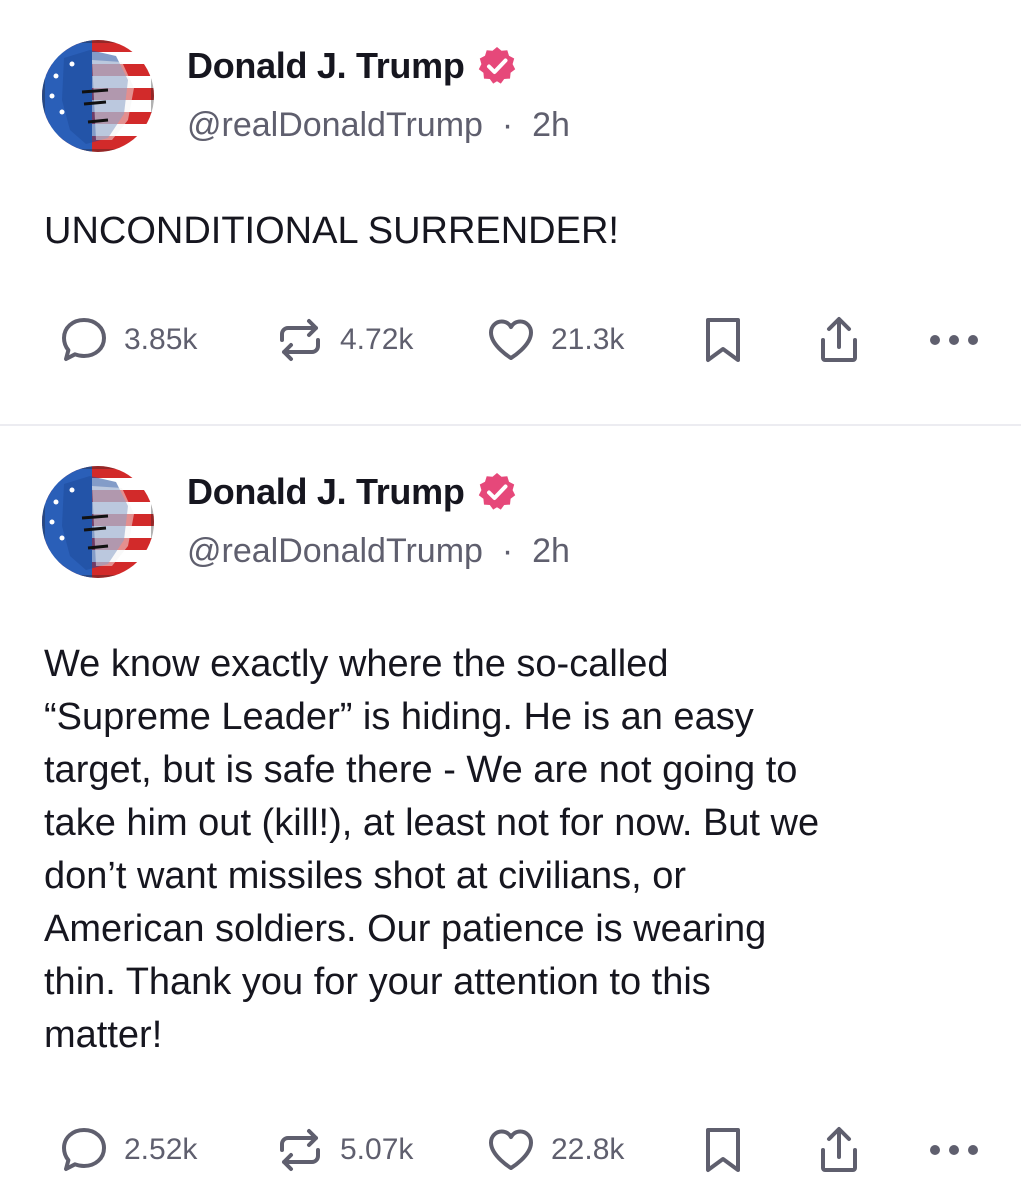  I want to click on repost-button: 5.07k, so click(343, 1150).